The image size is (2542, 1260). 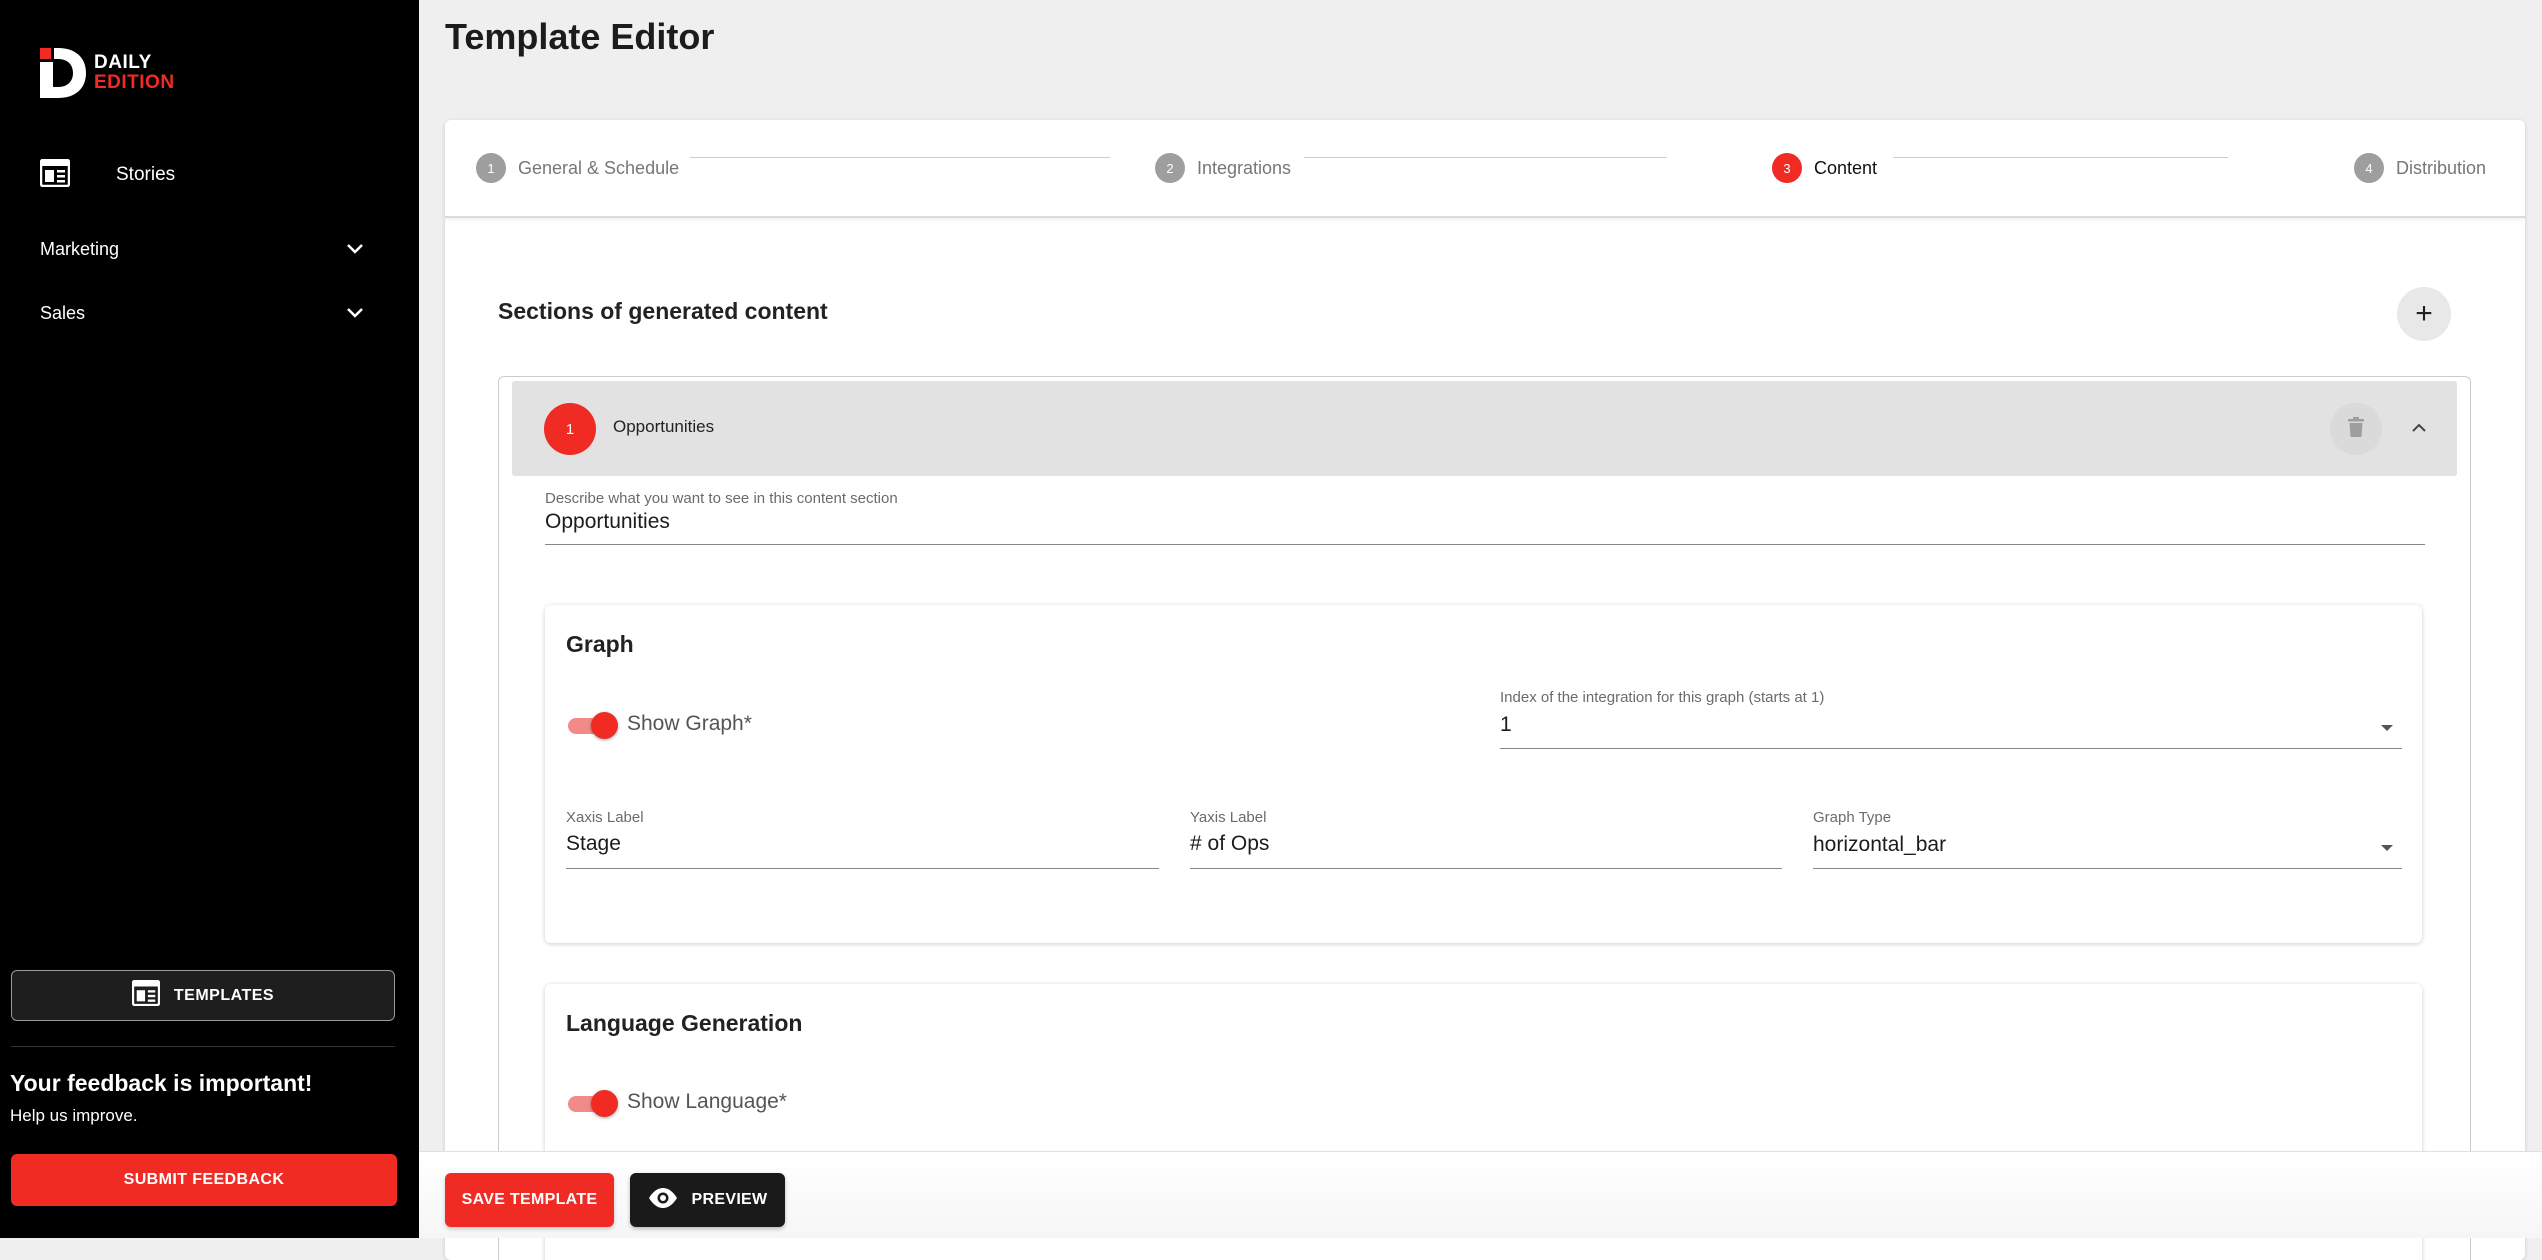 I want to click on yaxis-label: Yaxis Label, so click(x=1228, y=817).